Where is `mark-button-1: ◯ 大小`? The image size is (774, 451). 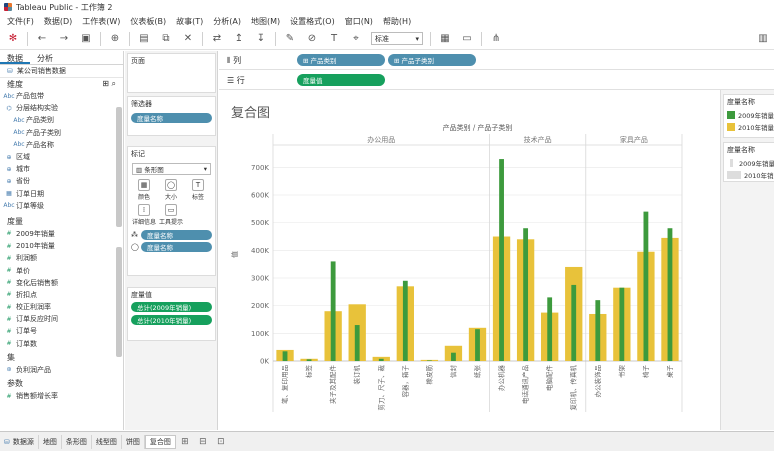 mark-button-1: ◯ 大小 is located at coordinates (171, 190).